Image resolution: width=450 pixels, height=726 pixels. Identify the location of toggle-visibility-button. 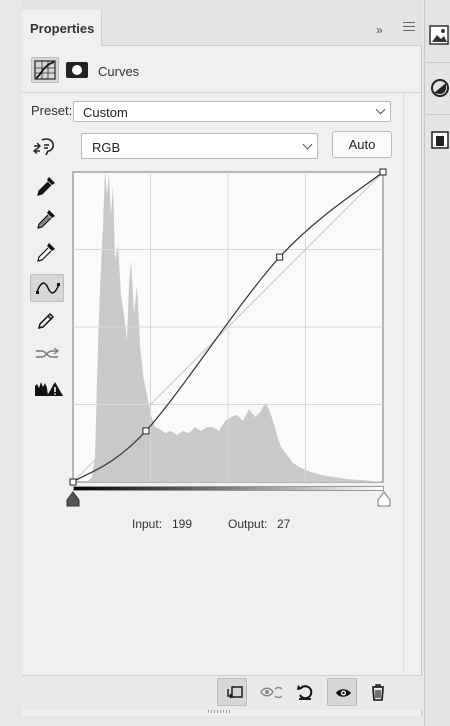
(342, 692).